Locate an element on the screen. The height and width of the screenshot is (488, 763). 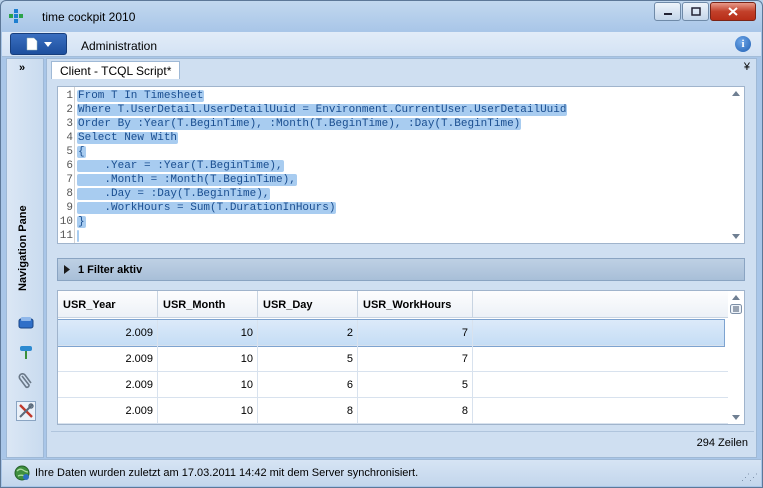
table-row: 2.009 10 8 8 is located at coordinates (393, 411).